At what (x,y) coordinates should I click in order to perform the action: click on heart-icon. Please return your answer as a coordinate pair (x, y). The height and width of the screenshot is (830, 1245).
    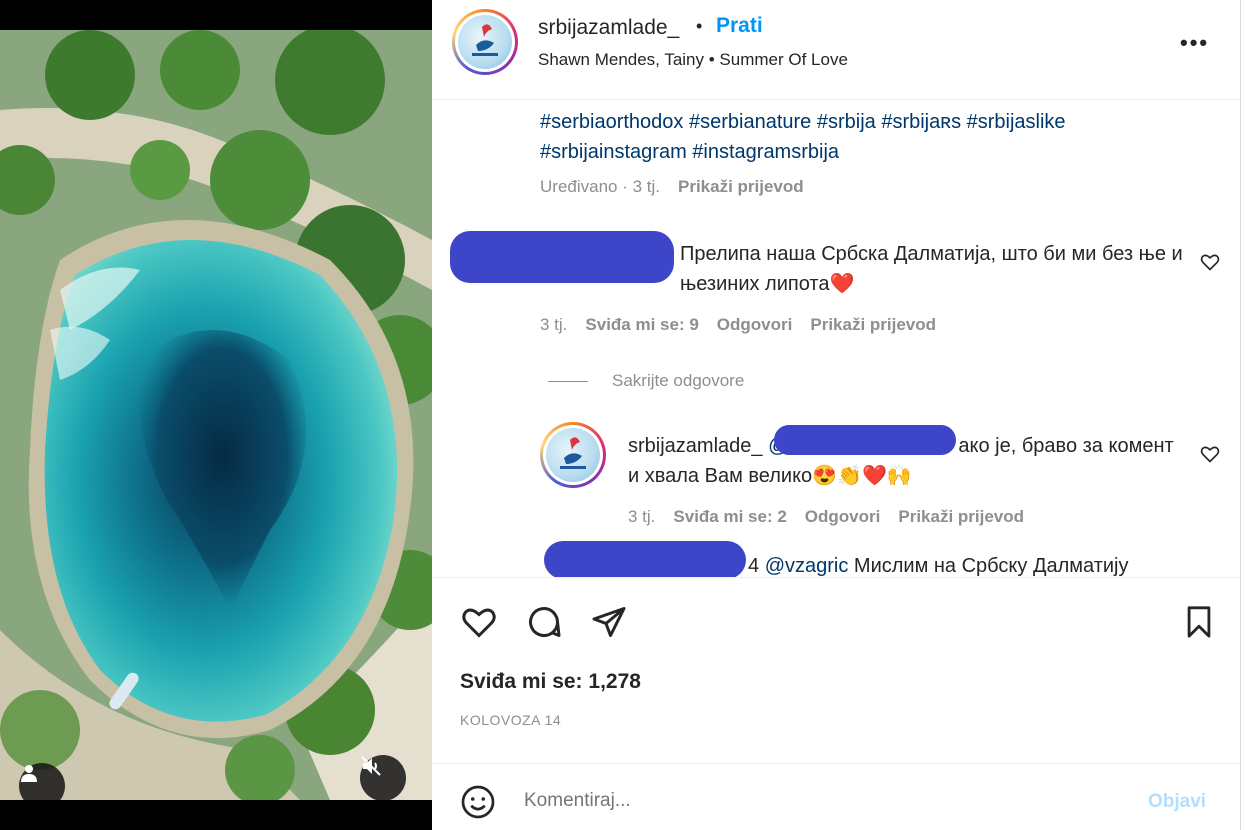
    Looking at the image, I should click on (479, 622).